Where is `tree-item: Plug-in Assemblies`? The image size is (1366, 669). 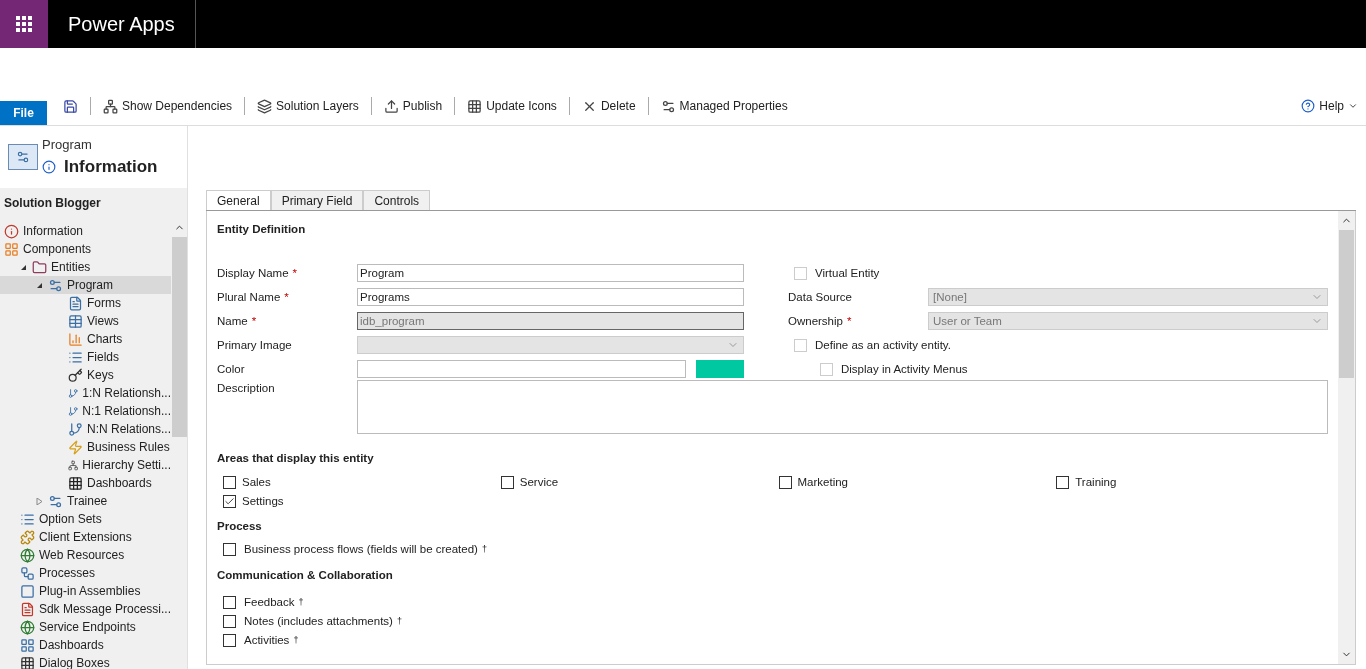 tree-item: Plug-in Assemblies is located at coordinates (85, 591).